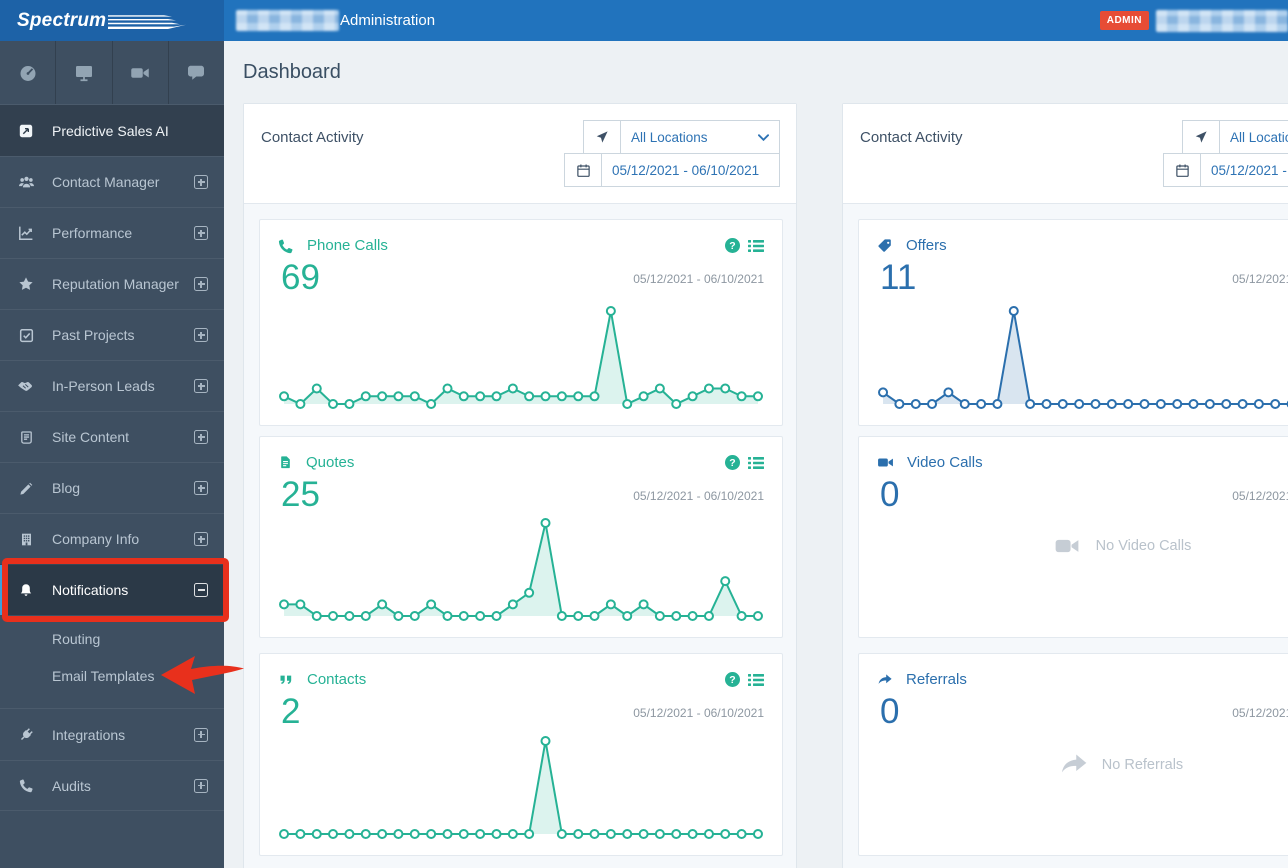 The image size is (1288, 868). What do you see at coordinates (112, 232) in the screenshot?
I see `sidebar-item-performance: Performance` at bounding box center [112, 232].